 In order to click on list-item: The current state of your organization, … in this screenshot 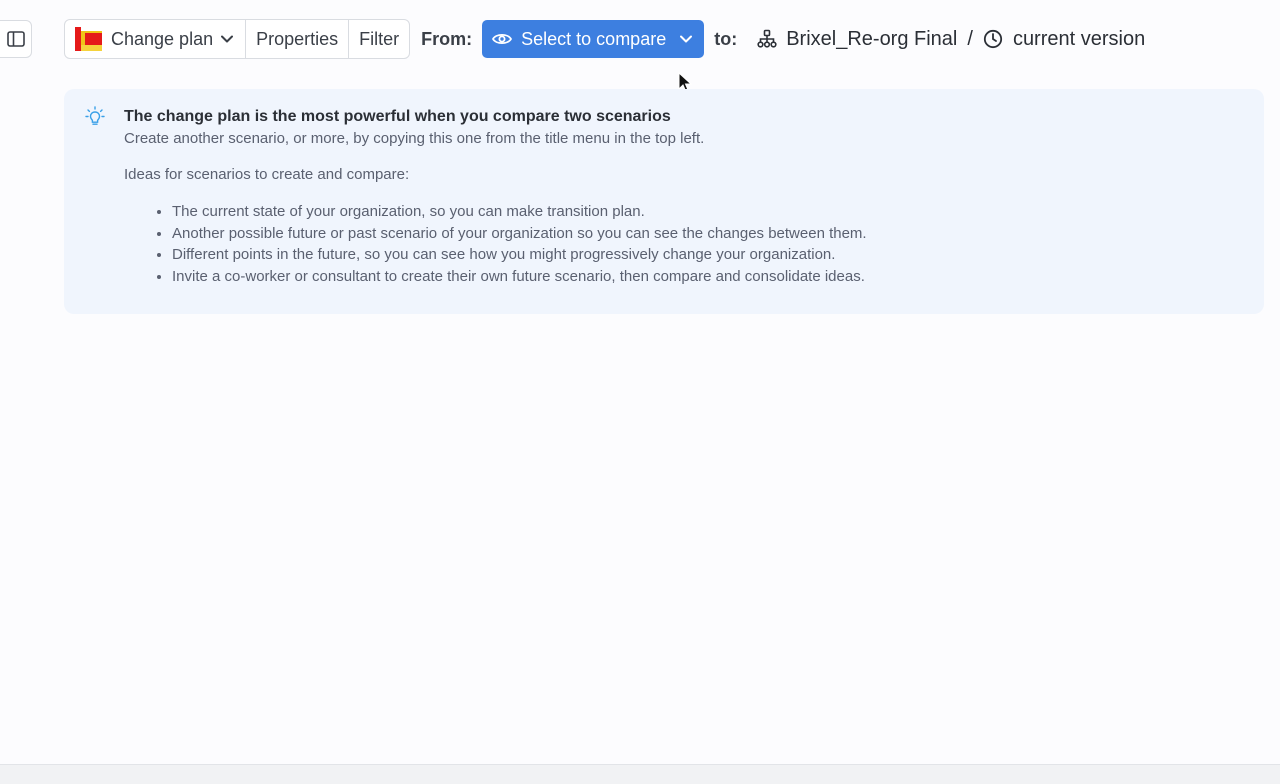, I will do `click(708, 212)`.